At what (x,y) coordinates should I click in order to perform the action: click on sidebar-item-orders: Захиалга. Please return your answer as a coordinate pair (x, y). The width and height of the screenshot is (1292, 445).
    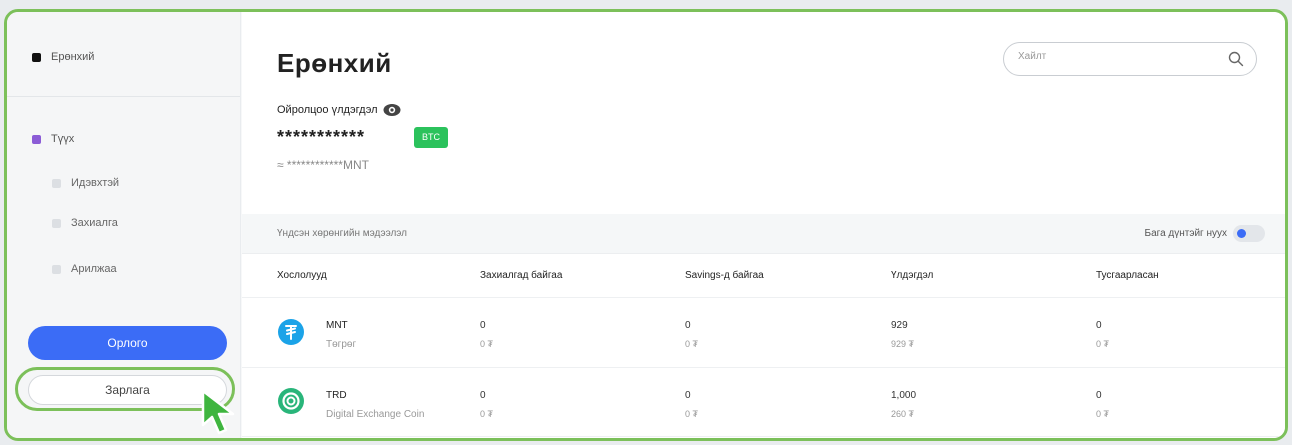
    Looking at the image, I should click on (85, 223).